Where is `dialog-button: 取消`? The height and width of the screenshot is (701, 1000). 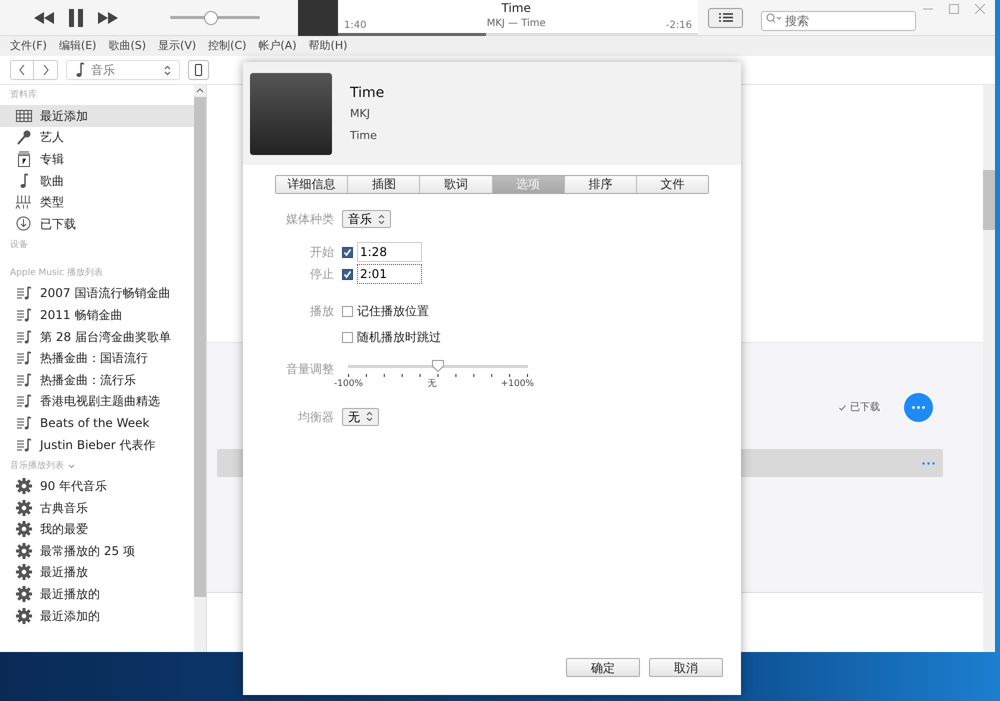 dialog-button: 取消 is located at coordinates (686, 667).